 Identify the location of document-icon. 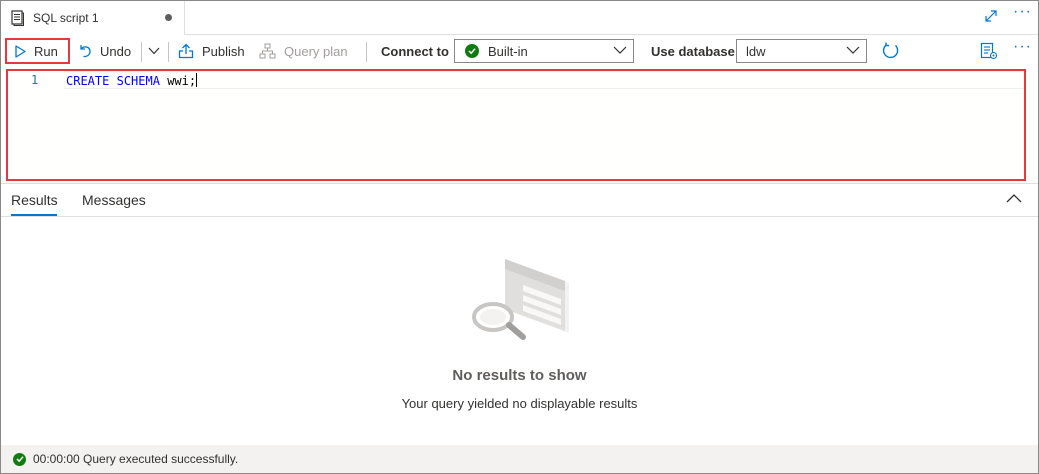
(17, 18).